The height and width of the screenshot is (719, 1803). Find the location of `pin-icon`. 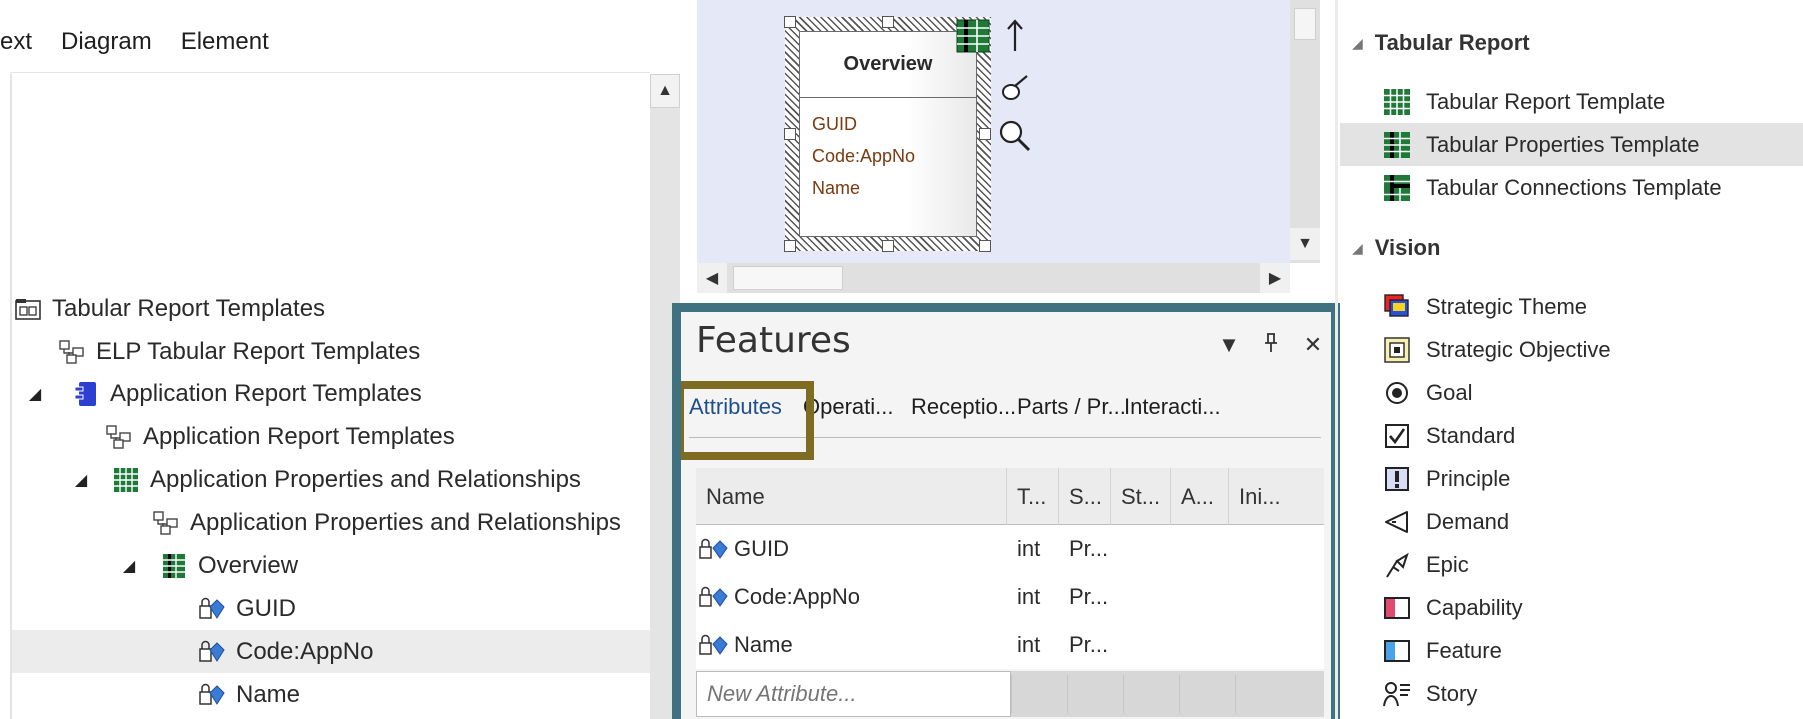

pin-icon is located at coordinates (1271, 346).